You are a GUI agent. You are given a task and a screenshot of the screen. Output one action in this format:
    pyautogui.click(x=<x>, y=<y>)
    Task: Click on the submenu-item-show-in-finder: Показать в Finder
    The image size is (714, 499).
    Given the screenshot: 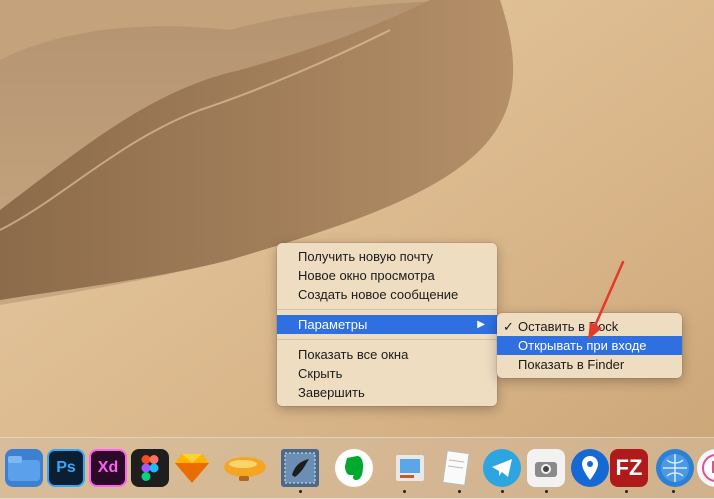 What is the action you would take?
    pyautogui.click(x=589, y=364)
    